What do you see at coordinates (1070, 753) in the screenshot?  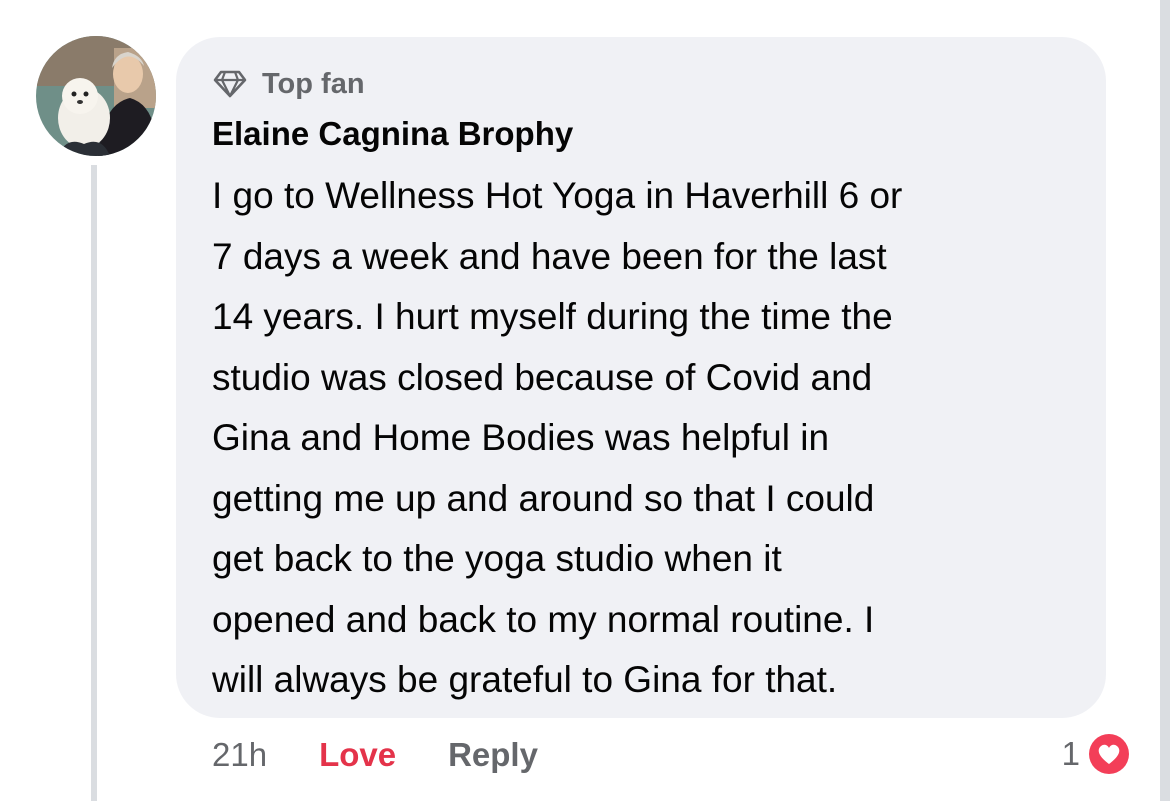 I see `reaction-count: 1` at bounding box center [1070, 753].